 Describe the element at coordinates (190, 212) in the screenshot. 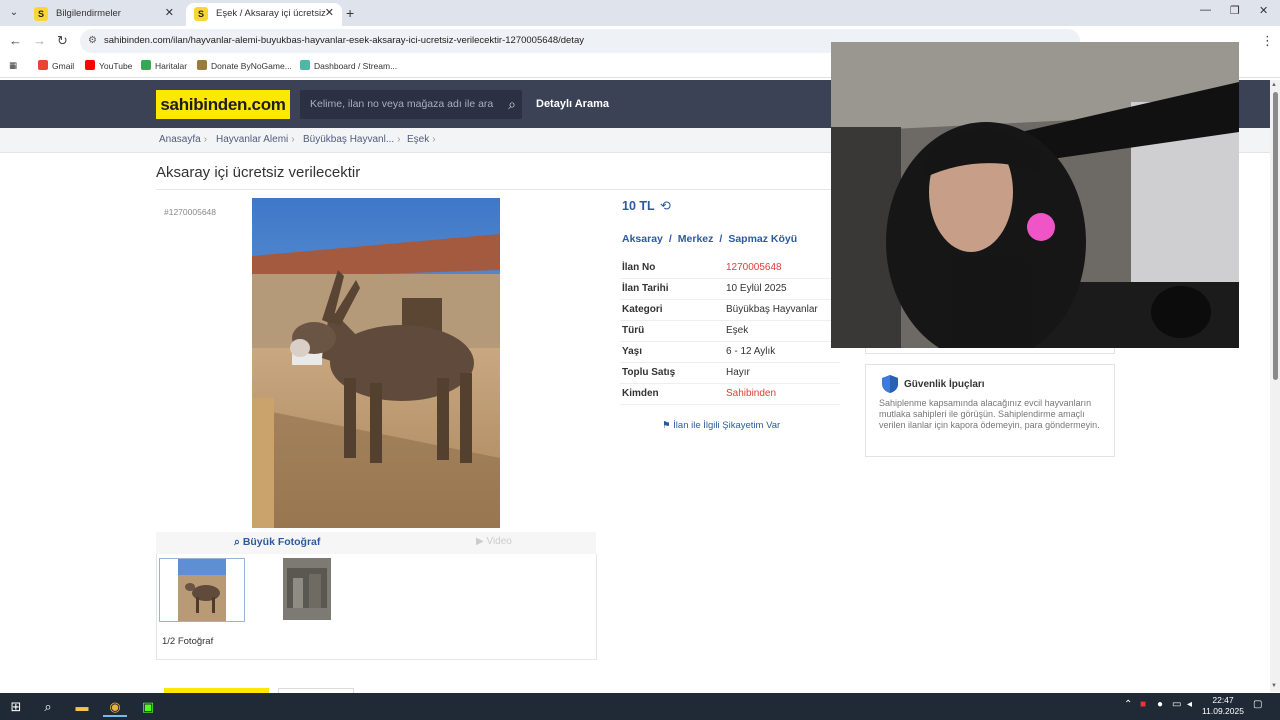

I see `listing-id-tag: #1270005648` at that location.